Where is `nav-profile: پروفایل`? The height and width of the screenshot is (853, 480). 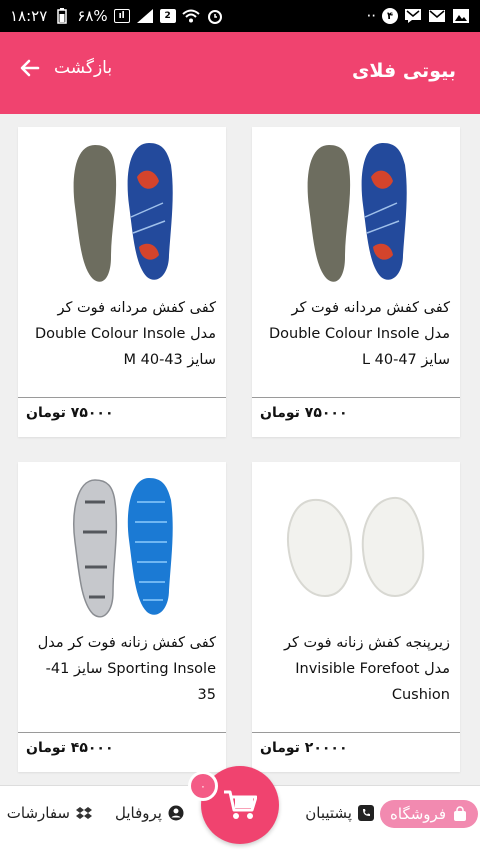
nav-profile: پروفایل is located at coordinates (149, 813).